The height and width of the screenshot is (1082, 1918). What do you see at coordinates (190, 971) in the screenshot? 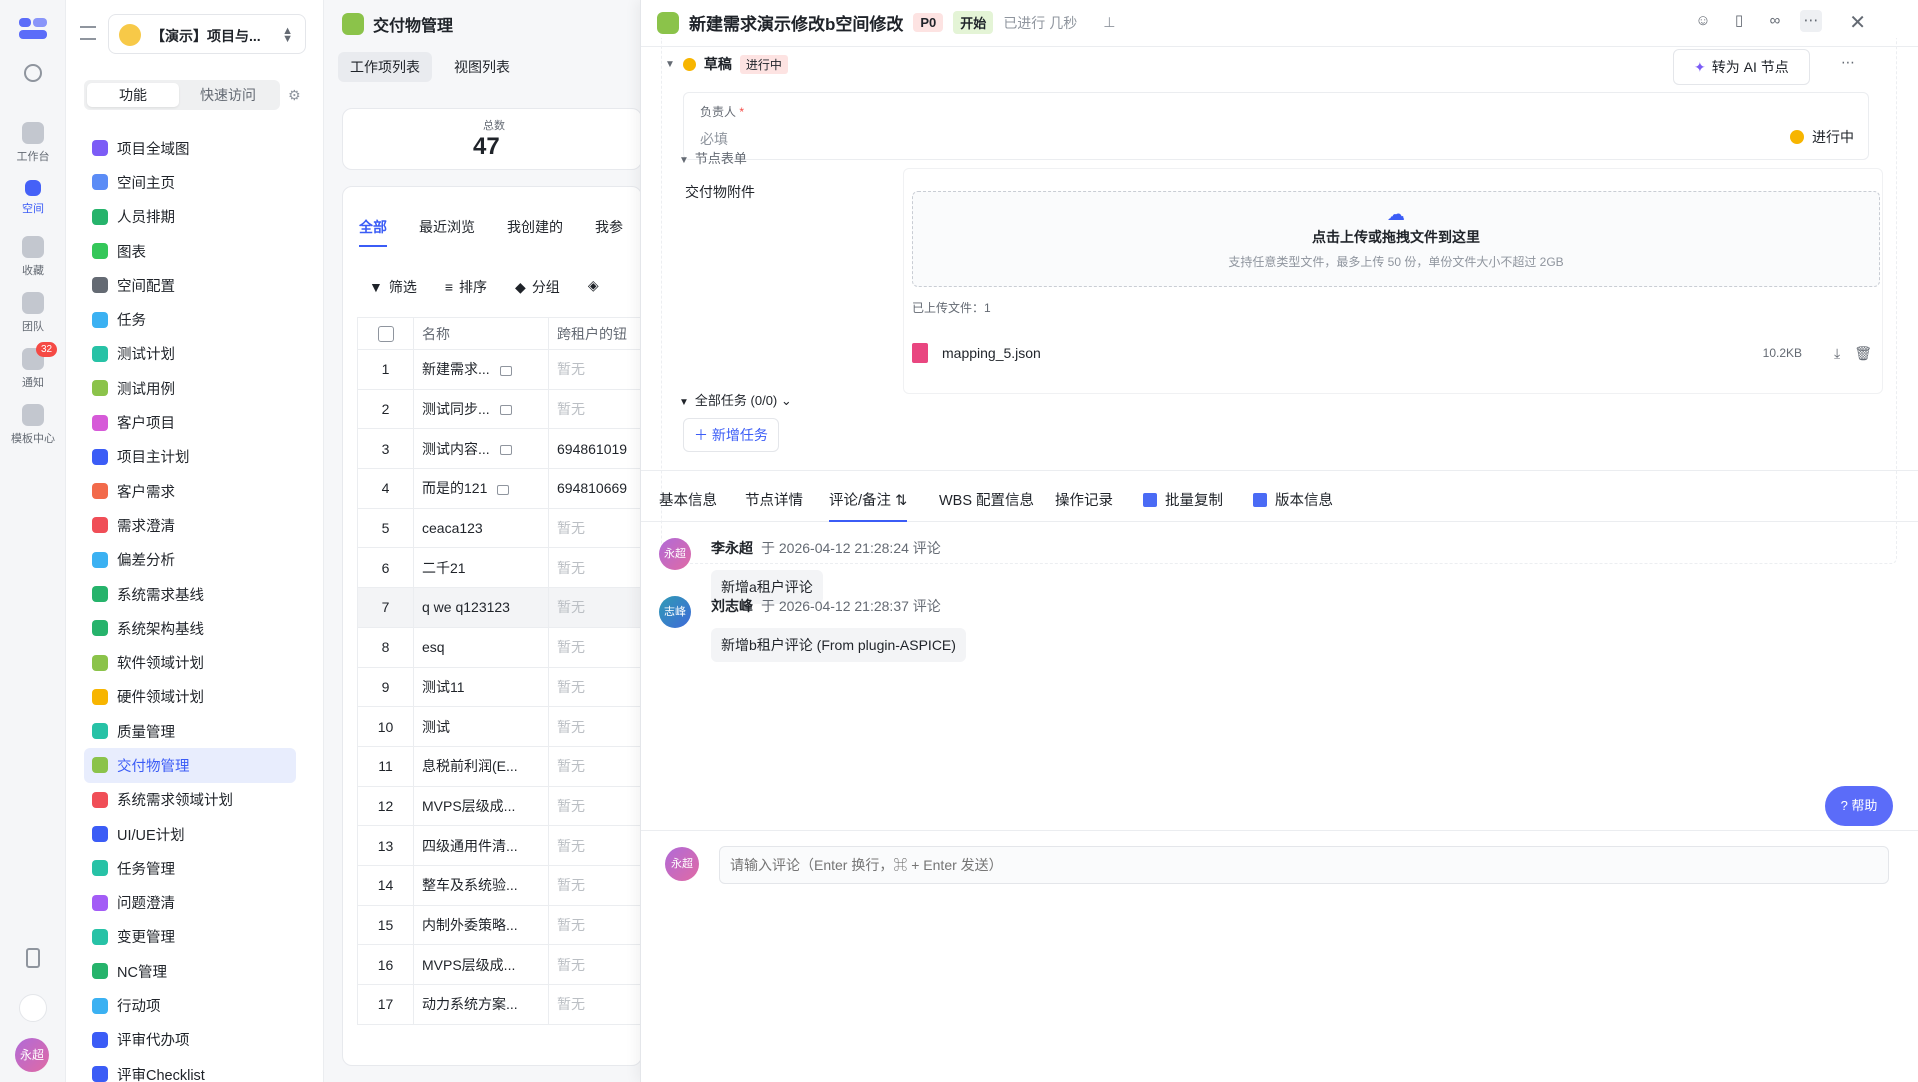
I see `nav-item: NC管理` at bounding box center [190, 971].